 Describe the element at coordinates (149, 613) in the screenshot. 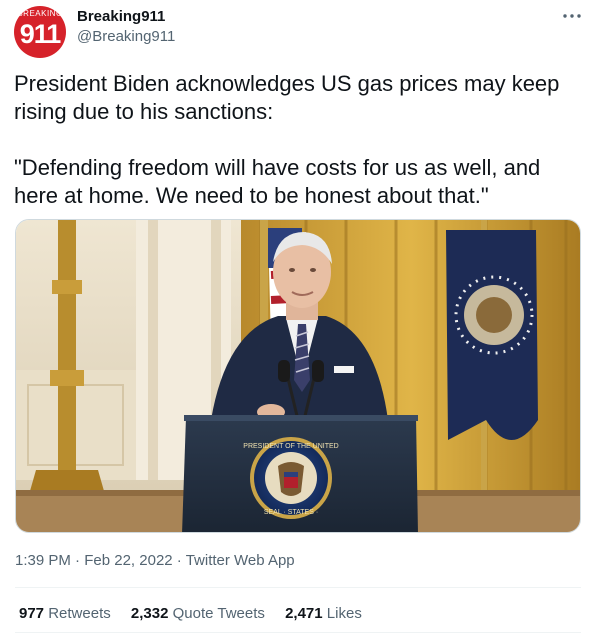

I see `quote-tweets-count: 2,332` at that location.